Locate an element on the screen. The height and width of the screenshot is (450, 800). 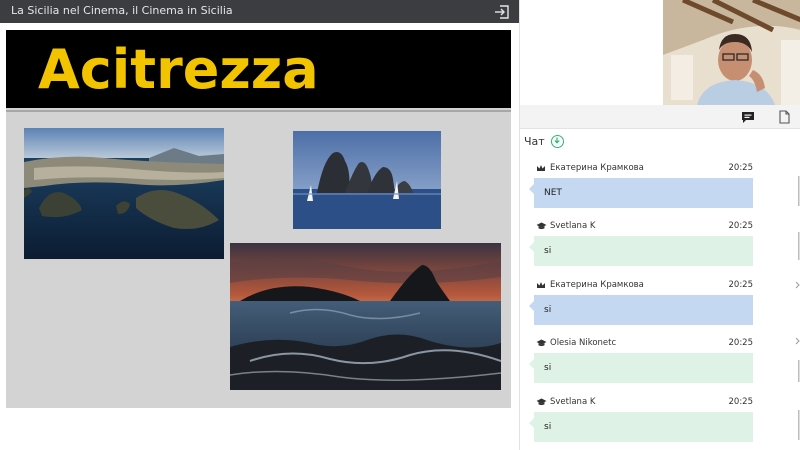
slide-title: Acitrezza is located at coordinates (178, 69).